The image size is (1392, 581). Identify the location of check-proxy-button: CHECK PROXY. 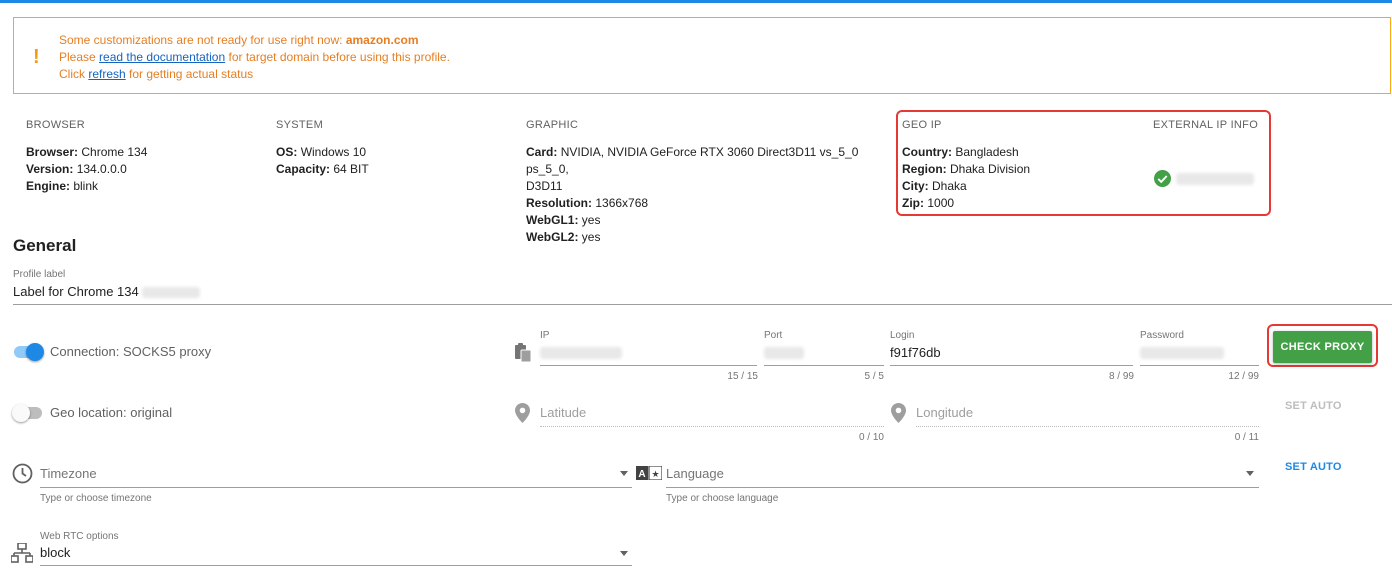
(1322, 347).